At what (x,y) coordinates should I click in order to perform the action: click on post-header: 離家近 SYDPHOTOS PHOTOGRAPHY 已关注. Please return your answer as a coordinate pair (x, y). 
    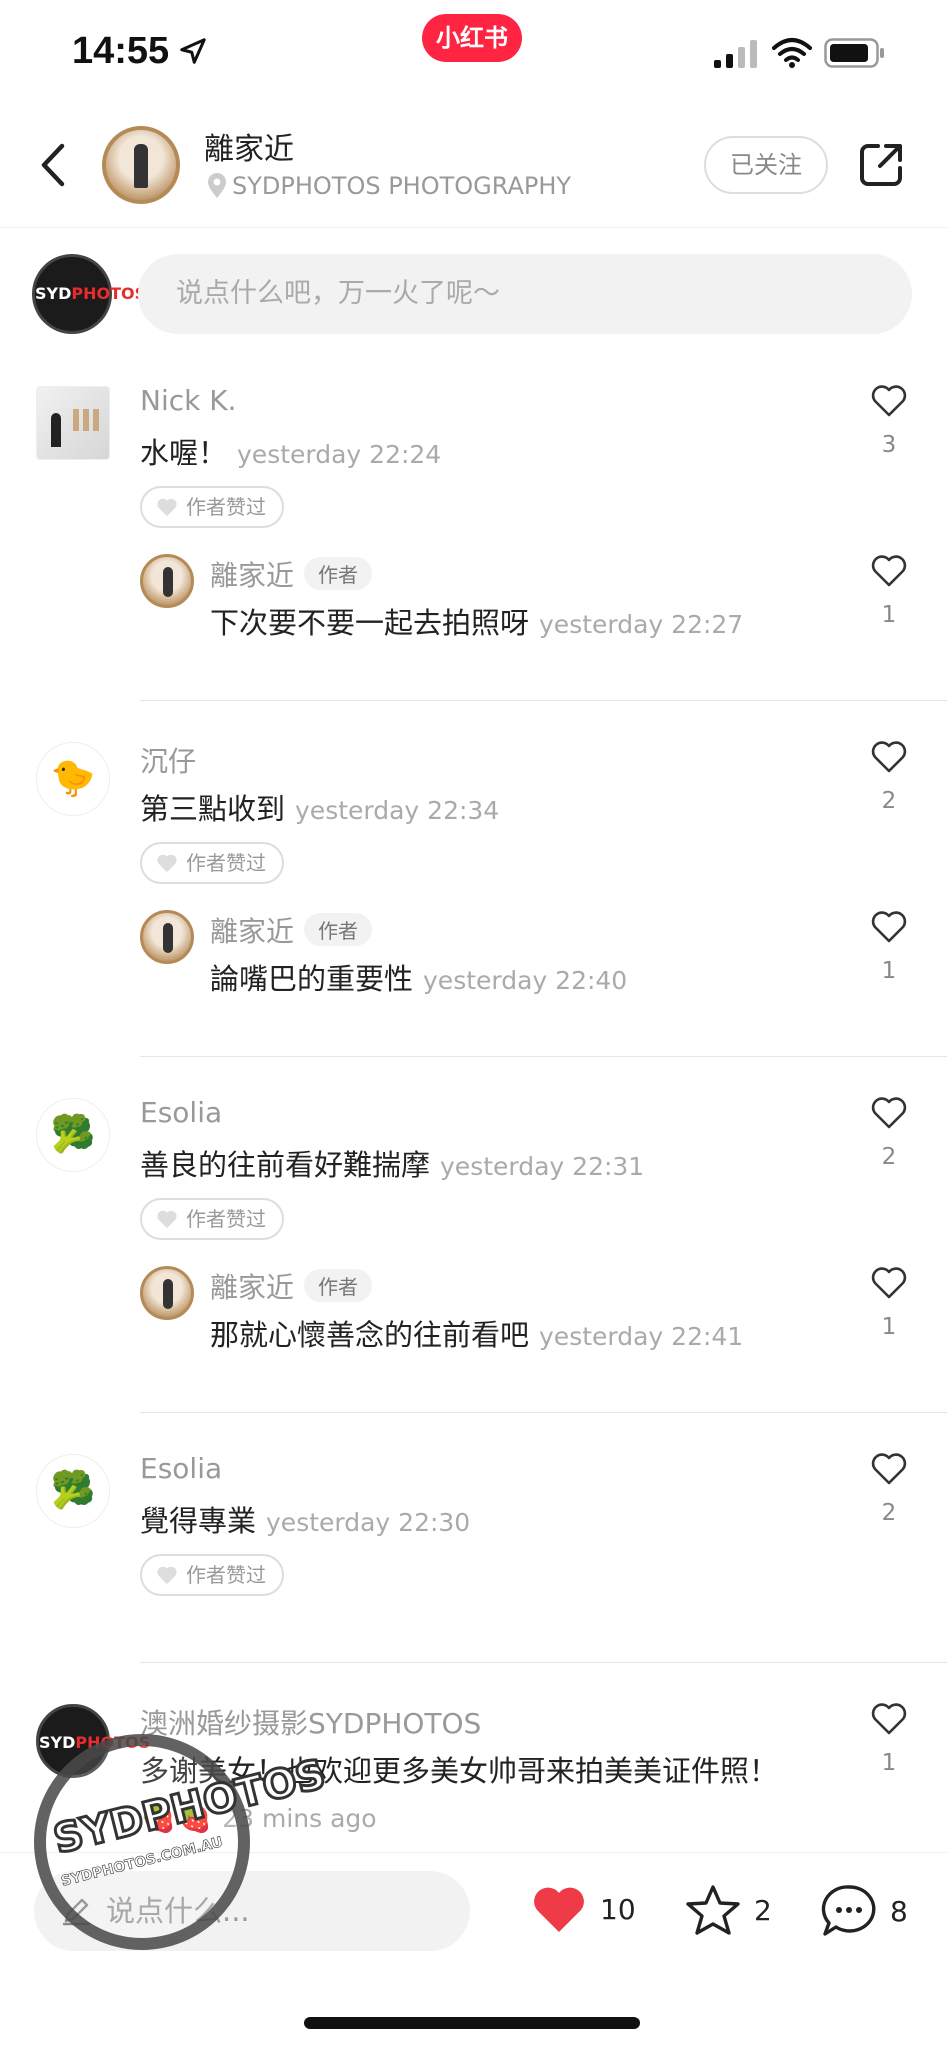
    Looking at the image, I should click on (473, 164).